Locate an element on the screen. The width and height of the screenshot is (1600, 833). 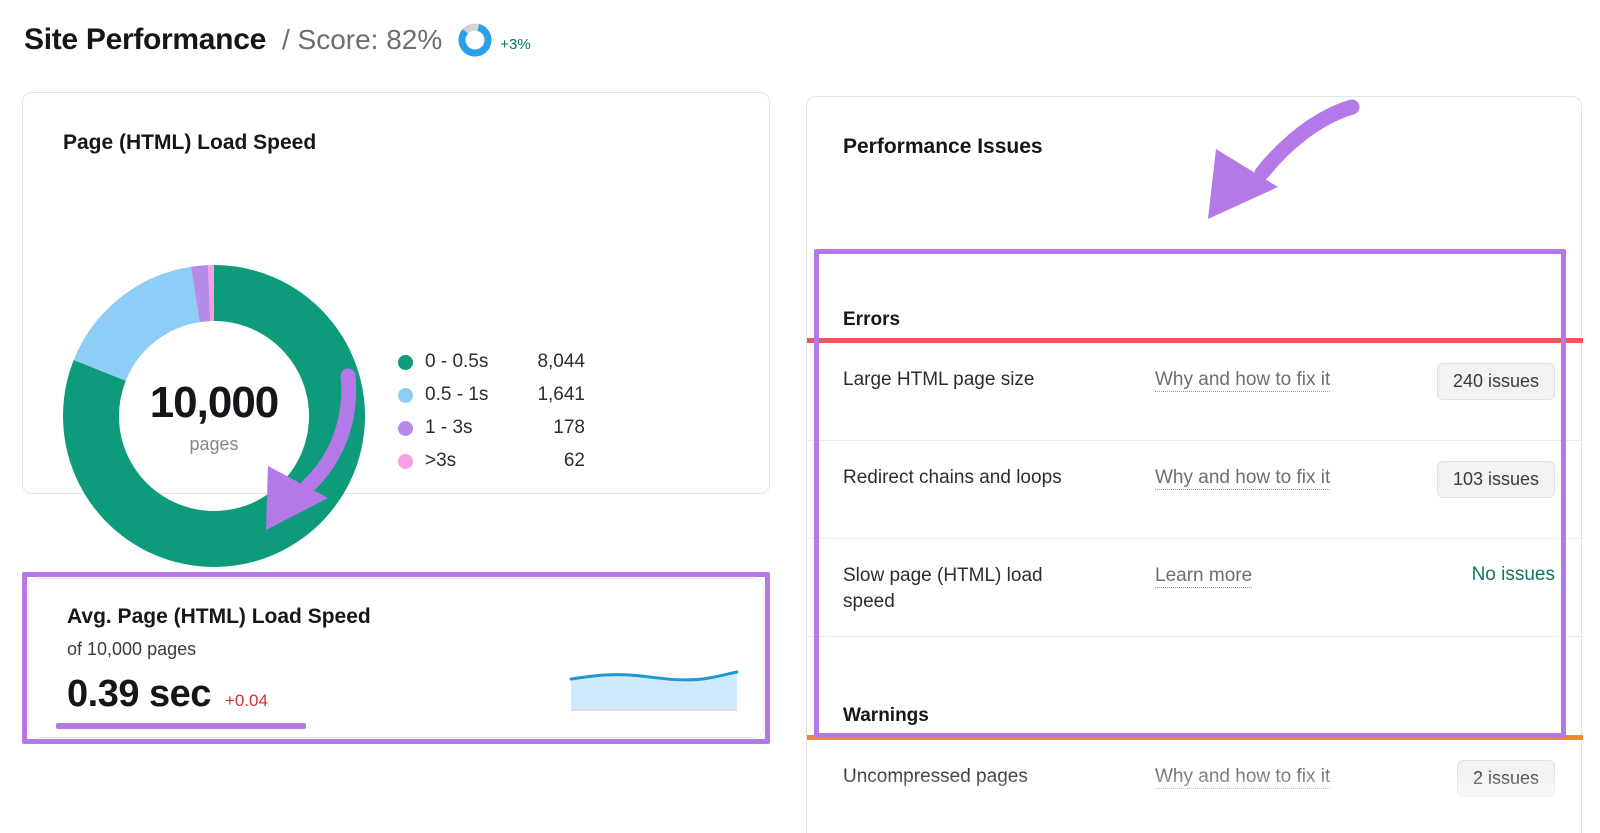
donut-legend: 0 - 0.5s 8,044 0.5 - 1s 1,641 1 - 3s 178 >3s 62 is located at coordinates (491, 411).